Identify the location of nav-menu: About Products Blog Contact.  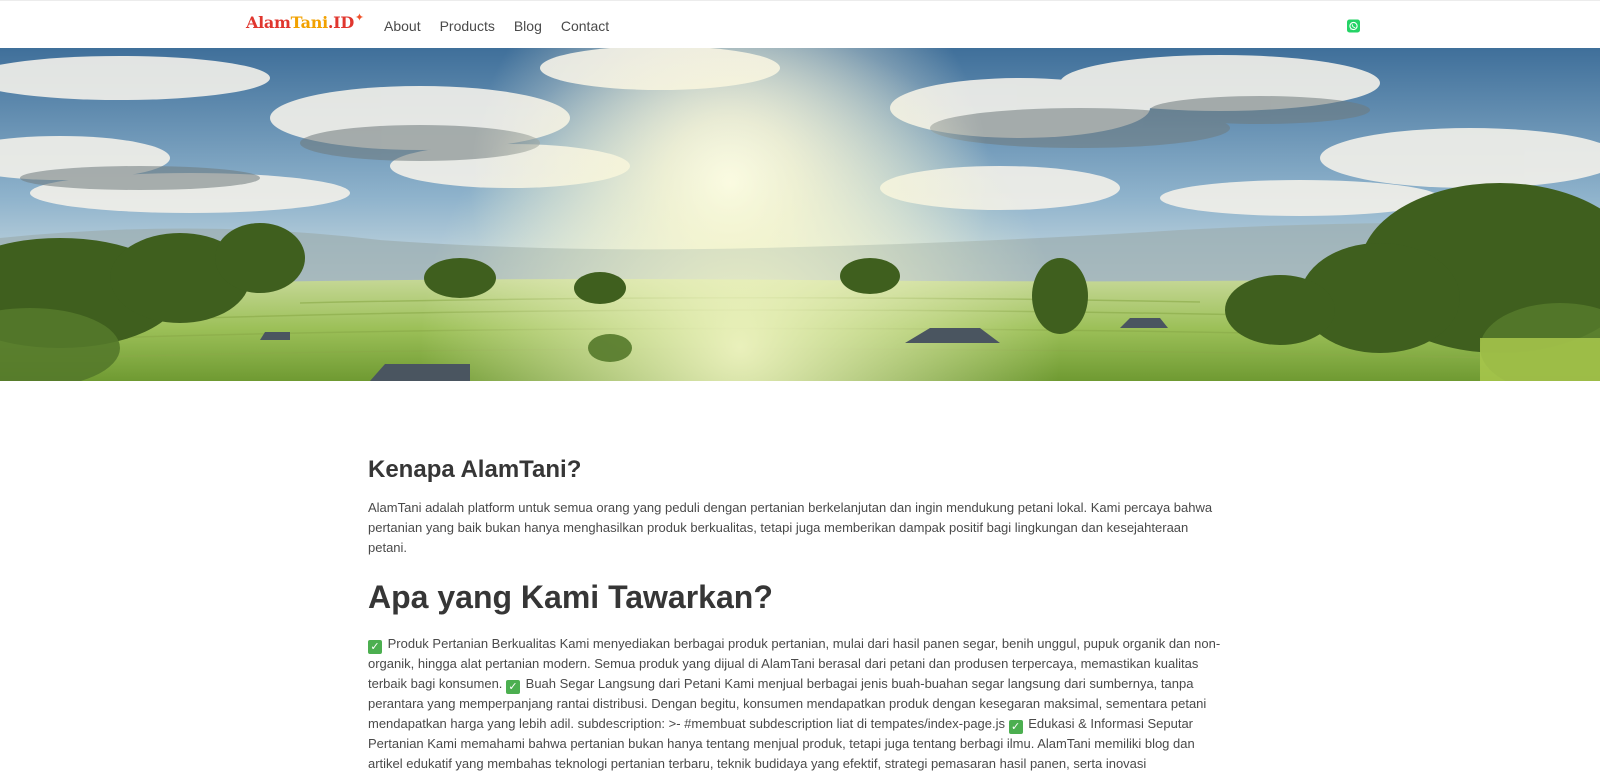
(506, 26).